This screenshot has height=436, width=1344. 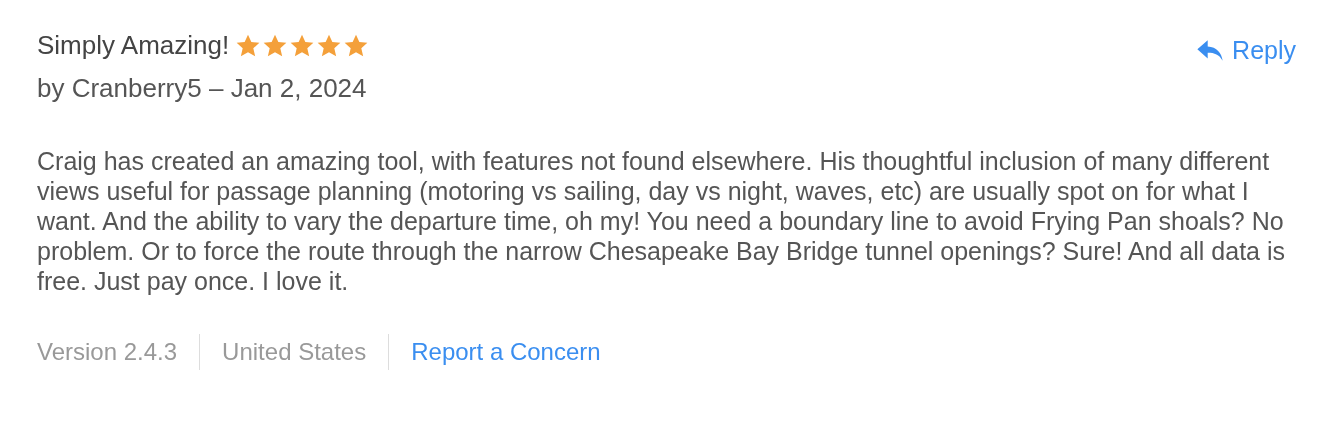 I want to click on footer-info: Version 2.4.3, so click(x=107, y=352).